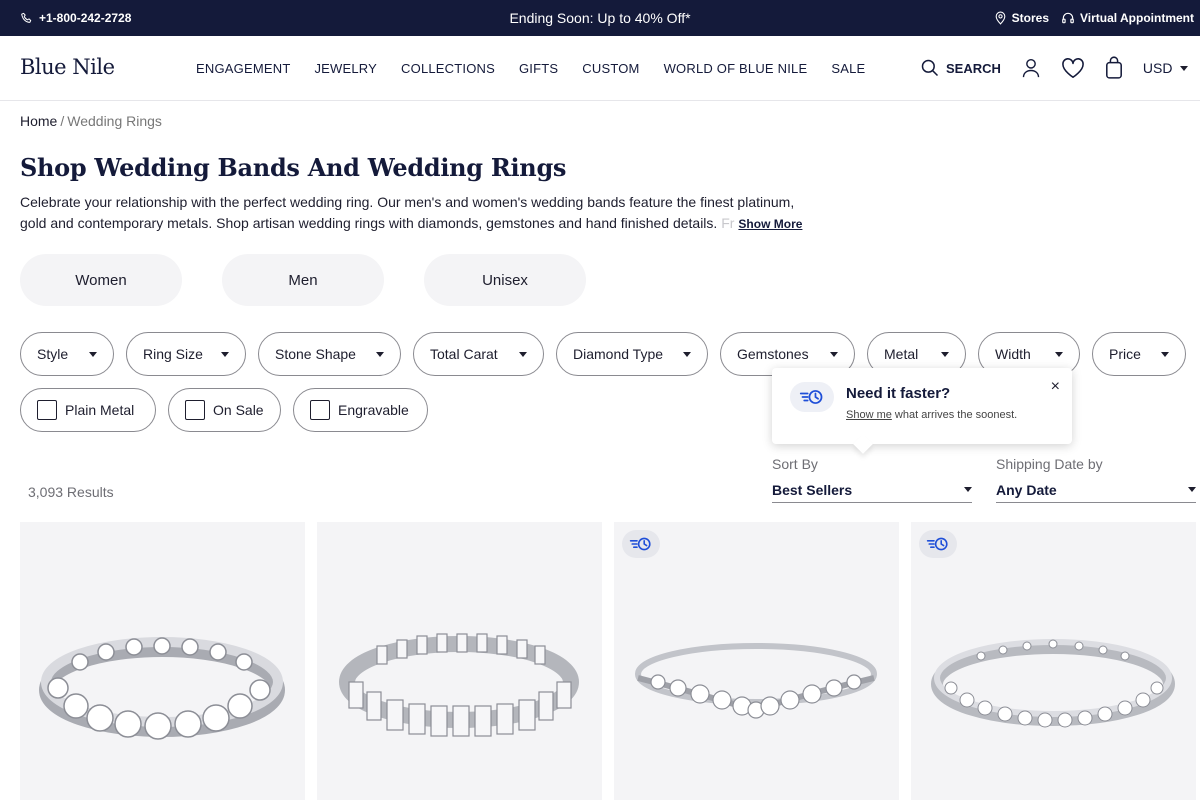  What do you see at coordinates (1096, 479) in the screenshot?
I see `shipping-date-dropdown: Shipping Date by Any Date` at bounding box center [1096, 479].